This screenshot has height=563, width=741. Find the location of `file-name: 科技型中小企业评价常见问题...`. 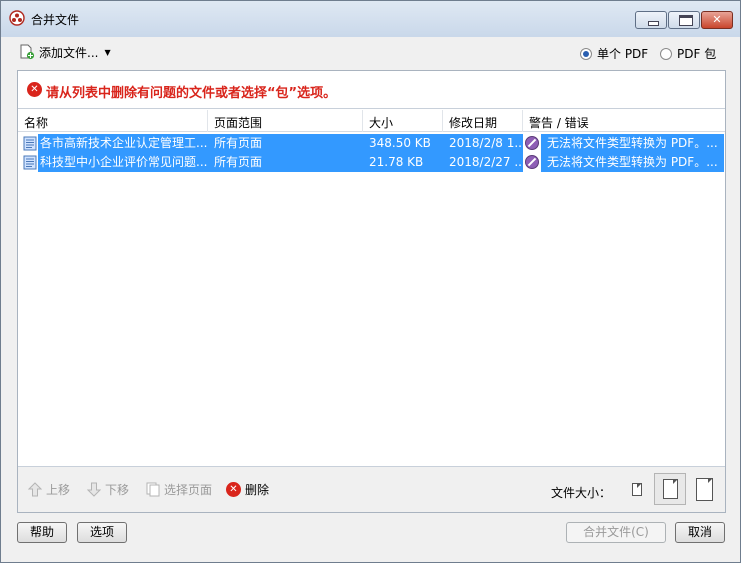

file-name: 科技型中小企业评价常见问题... is located at coordinates (123, 162).